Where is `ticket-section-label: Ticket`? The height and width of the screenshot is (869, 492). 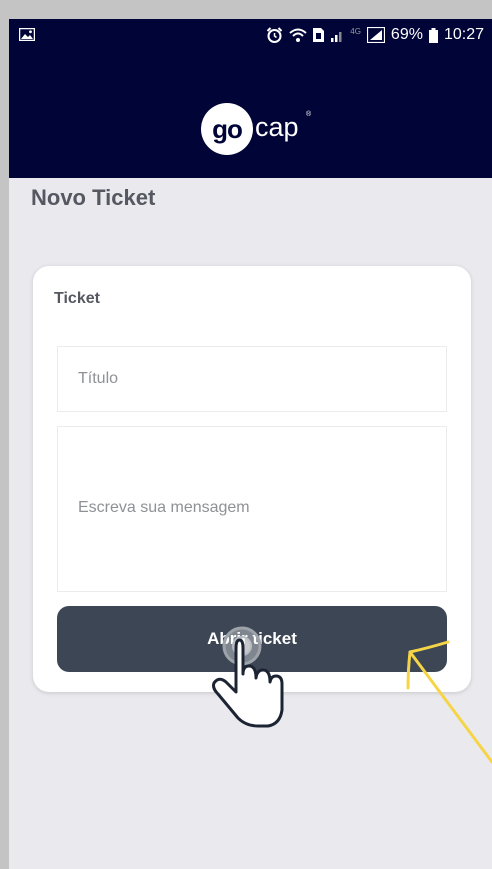 ticket-section-label: Ticket is located at coordinates (77, 298).